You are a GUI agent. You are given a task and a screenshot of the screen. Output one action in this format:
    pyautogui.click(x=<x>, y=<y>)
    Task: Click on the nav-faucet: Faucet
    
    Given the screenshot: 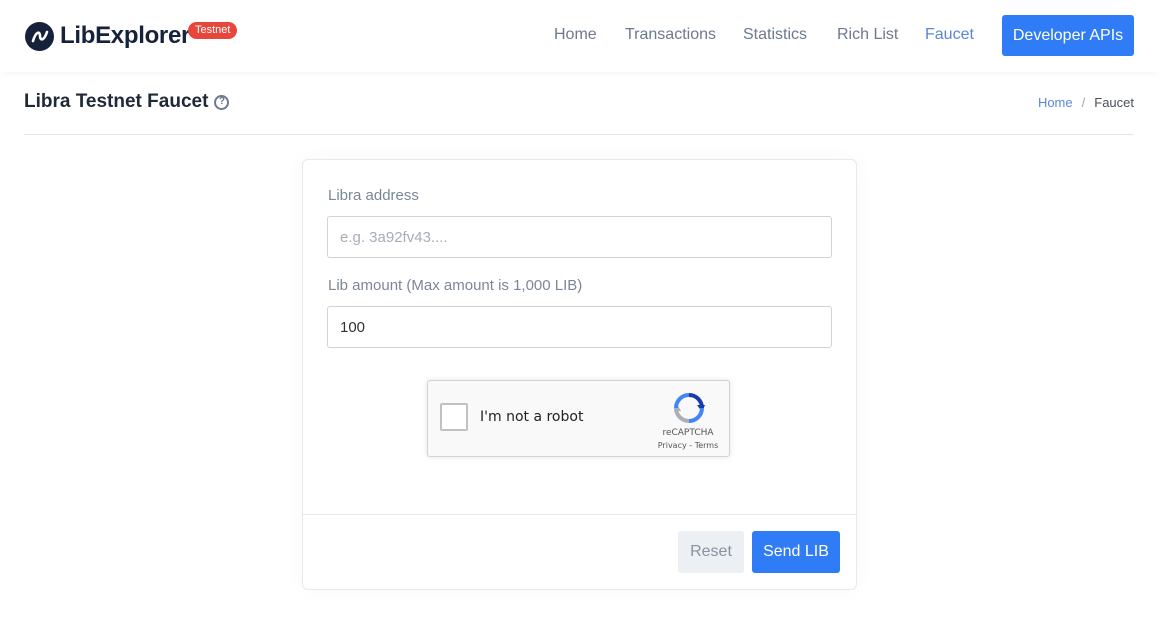 What is the action you would take?
    pyautogui.click(x=949, y=35)
    